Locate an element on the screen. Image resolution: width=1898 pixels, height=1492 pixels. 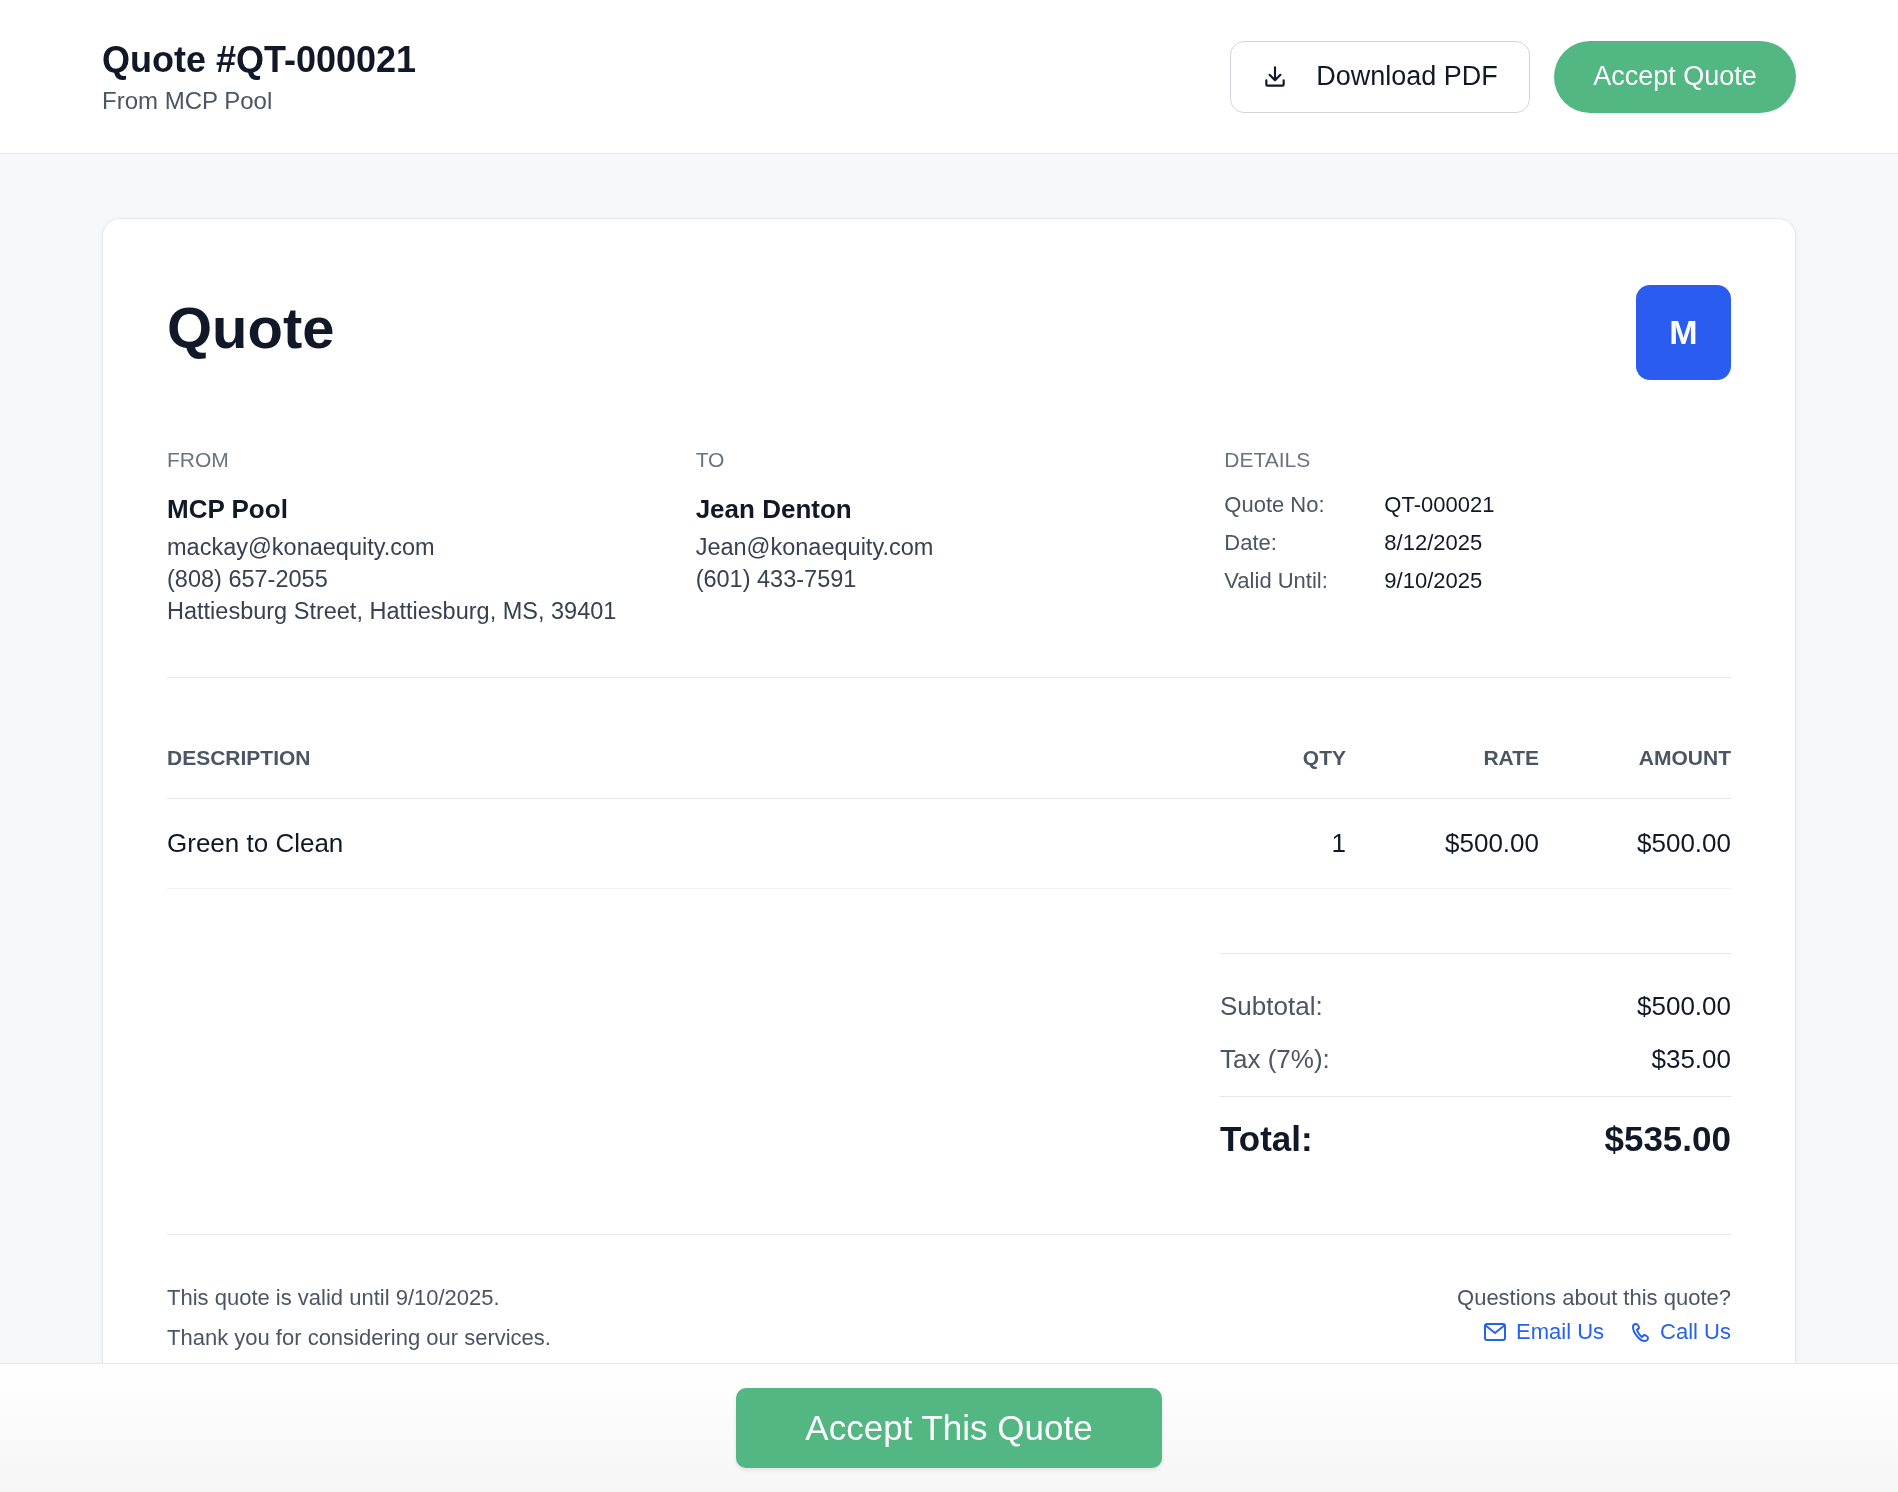
detail-label: Valid Until: is located at coordinates (1276, 581).